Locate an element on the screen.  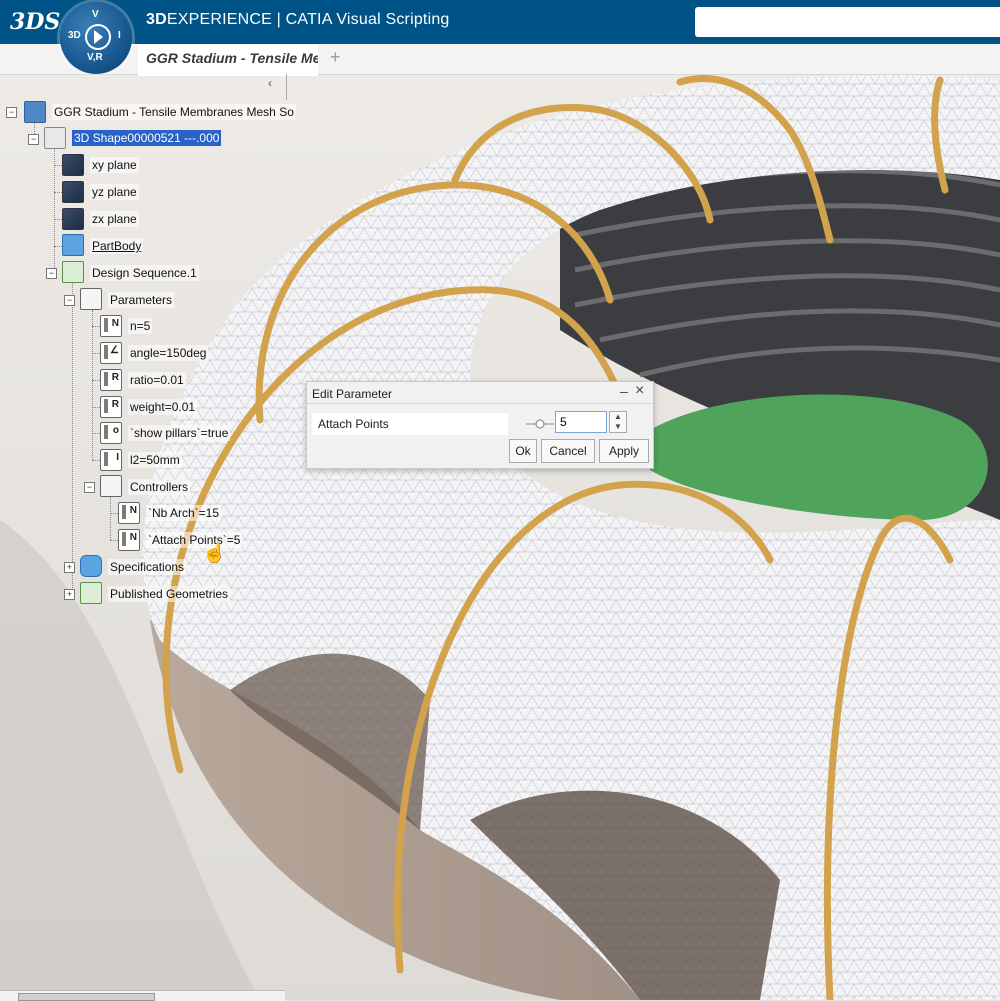
controllers-folder-icon is located at coordinates (111, 486).